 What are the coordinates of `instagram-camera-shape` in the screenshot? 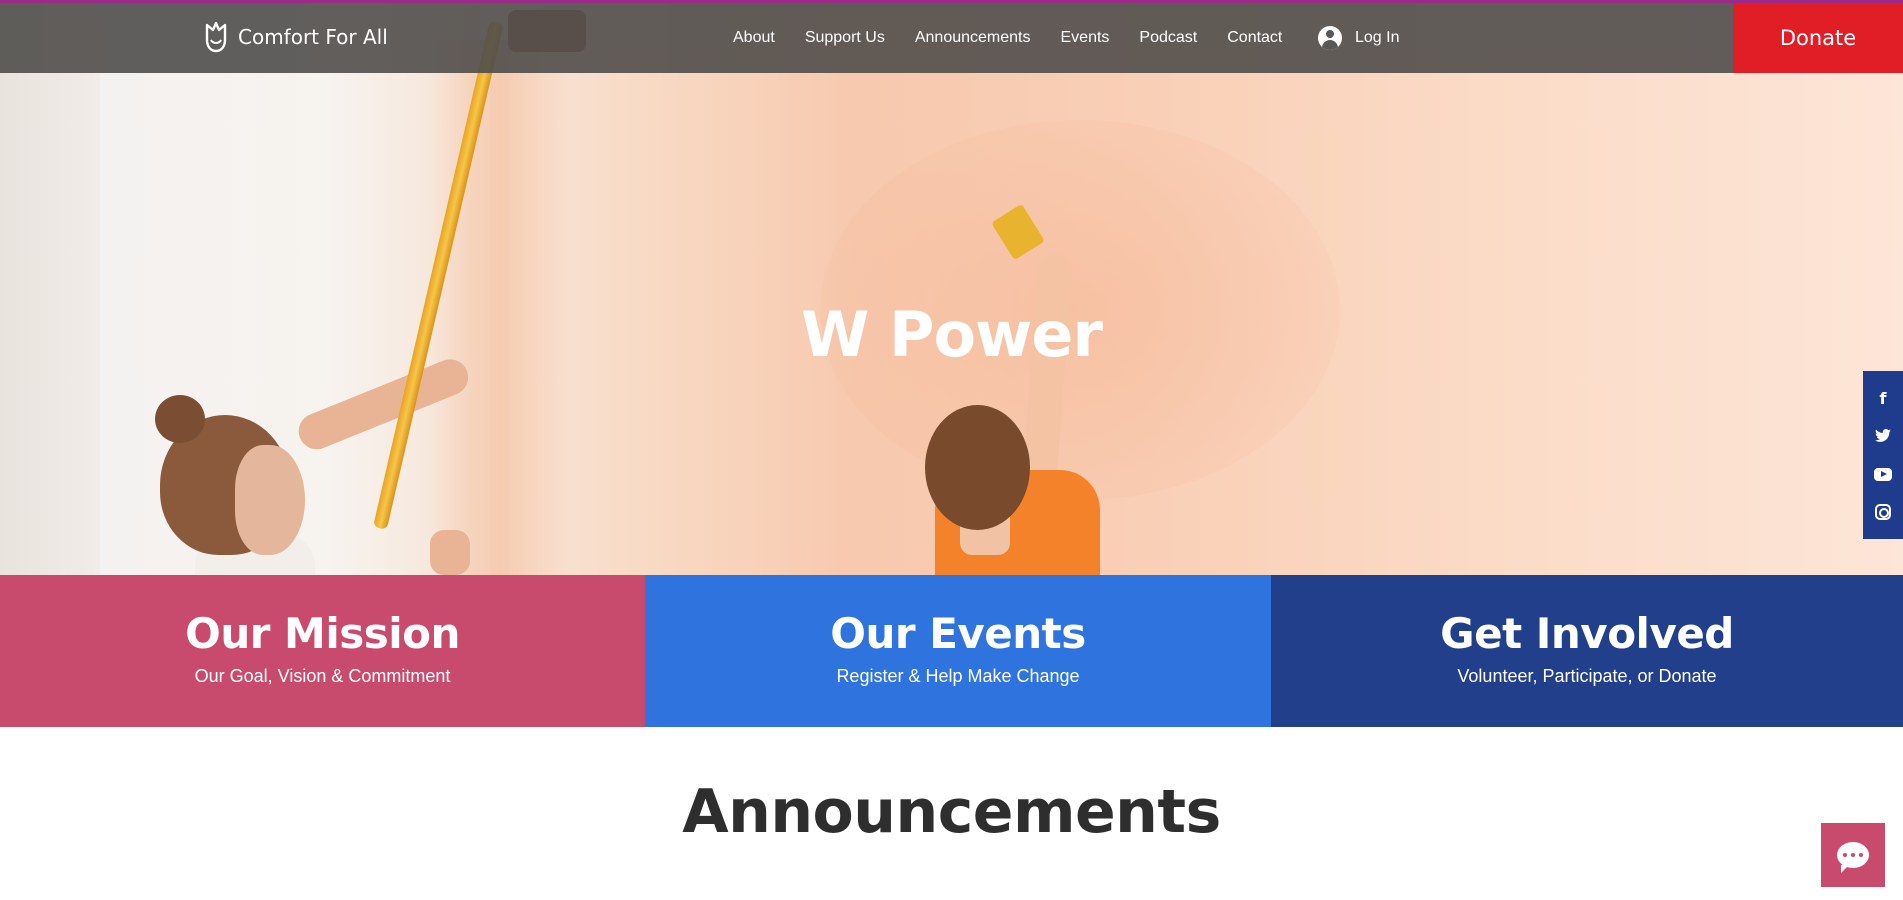 It's located at (1883, 512).